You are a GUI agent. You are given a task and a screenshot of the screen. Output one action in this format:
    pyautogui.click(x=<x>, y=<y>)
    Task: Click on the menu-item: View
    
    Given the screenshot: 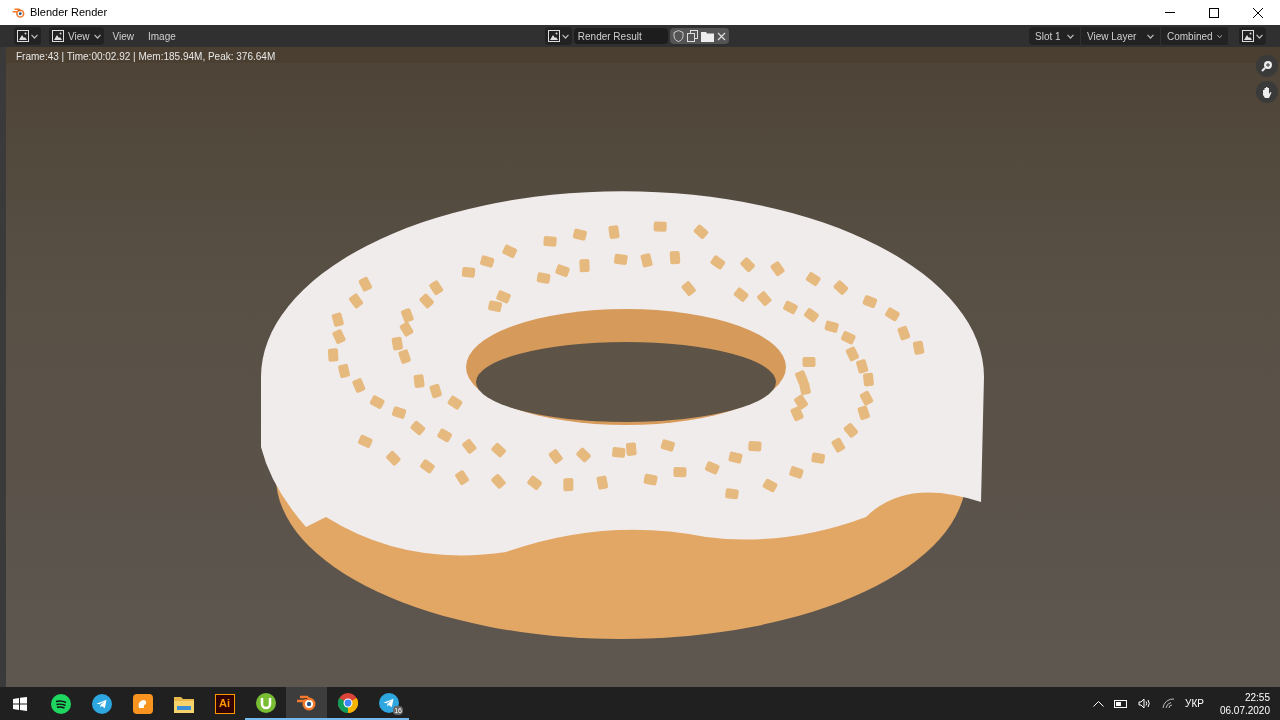 What is the action you would take?
    pyautogui.click(x=123, y=36)
    